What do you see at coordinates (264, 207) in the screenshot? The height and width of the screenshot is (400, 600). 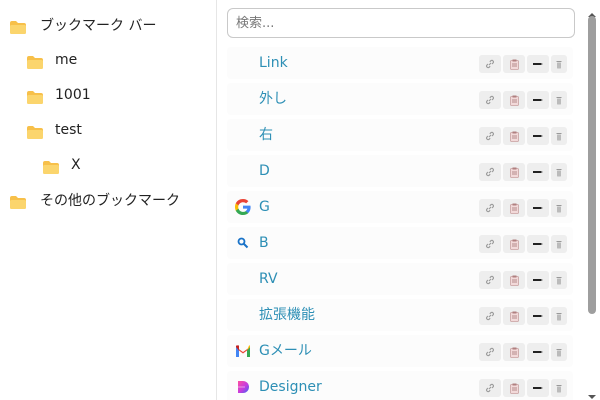 I see `bookmark-title: G` at bounding box center [264, 207].